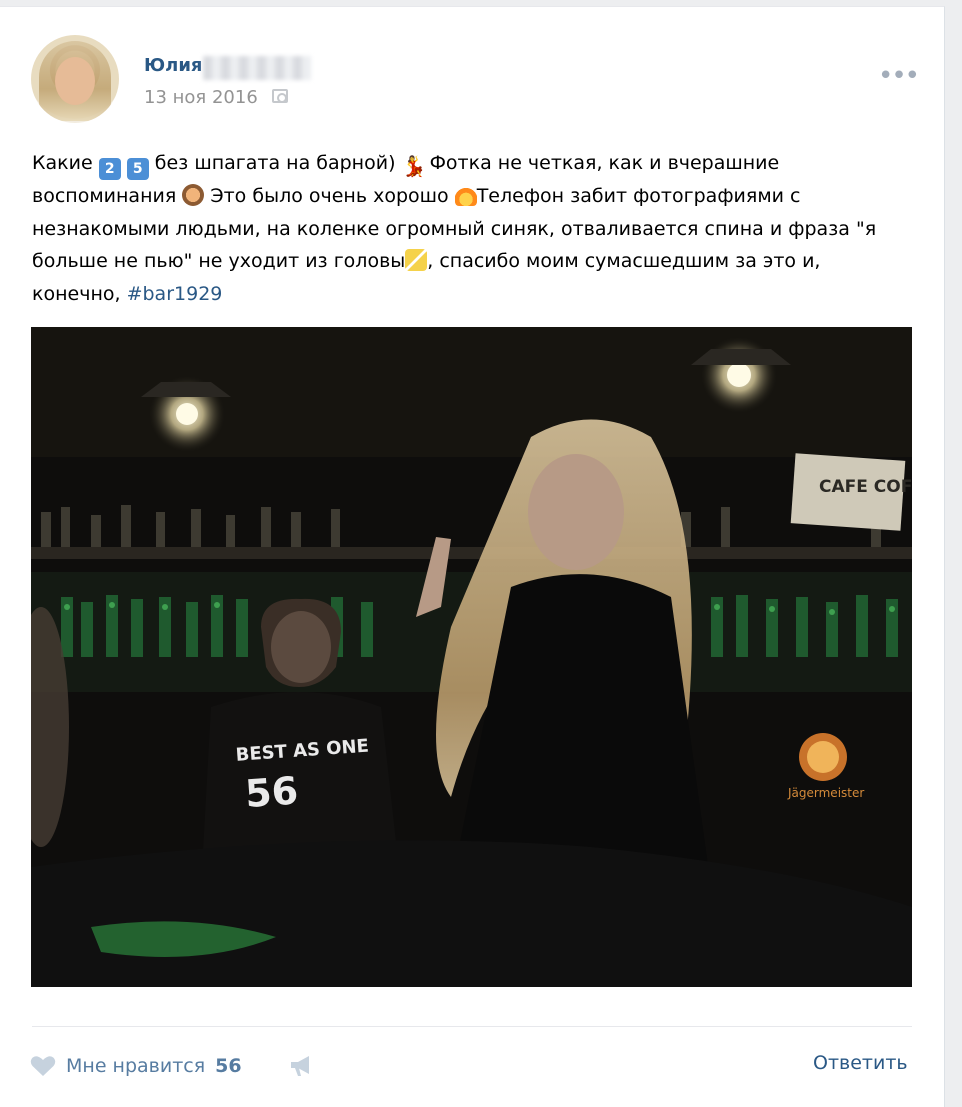 The height and width of the screenshot is (1107, 962). What do you see at coordinates (109, 169) in the screenshot?
I see `keycap-two-icon: 2` at bounding box center [109, 169].